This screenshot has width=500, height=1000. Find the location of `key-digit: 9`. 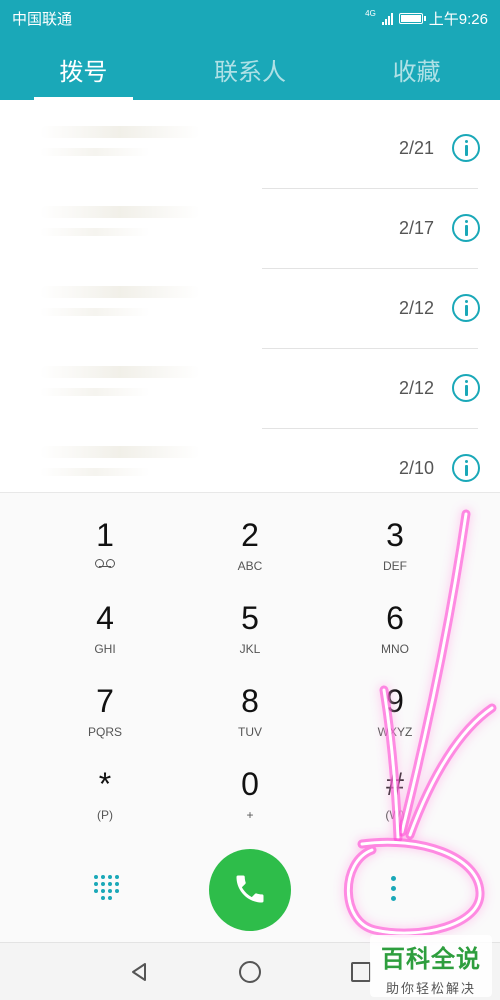

key-digit: 9 is located at coordinates (395, 701).